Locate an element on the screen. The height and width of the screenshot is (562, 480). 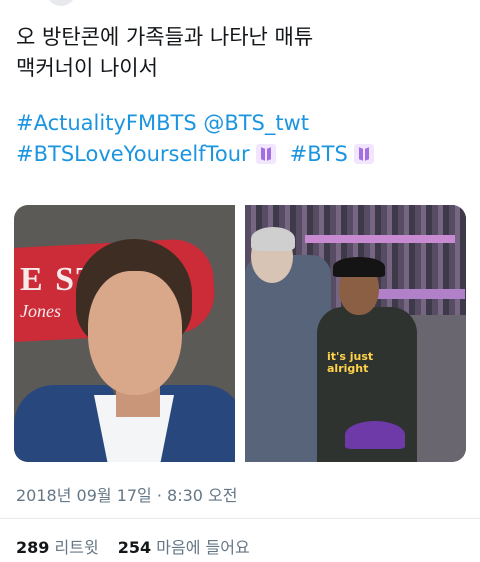
tweet-text-line-2: 맥커너이 나이서 is located at coordinates (87, 68).